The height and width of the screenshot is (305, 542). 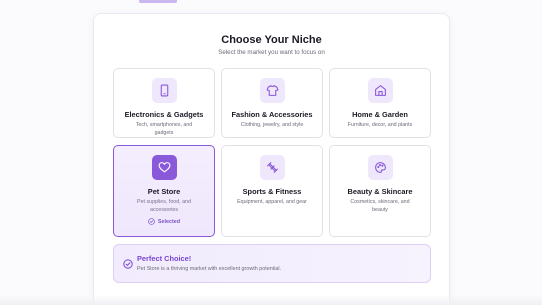 I want to click on heart-icon, so click(x=164, y=167).